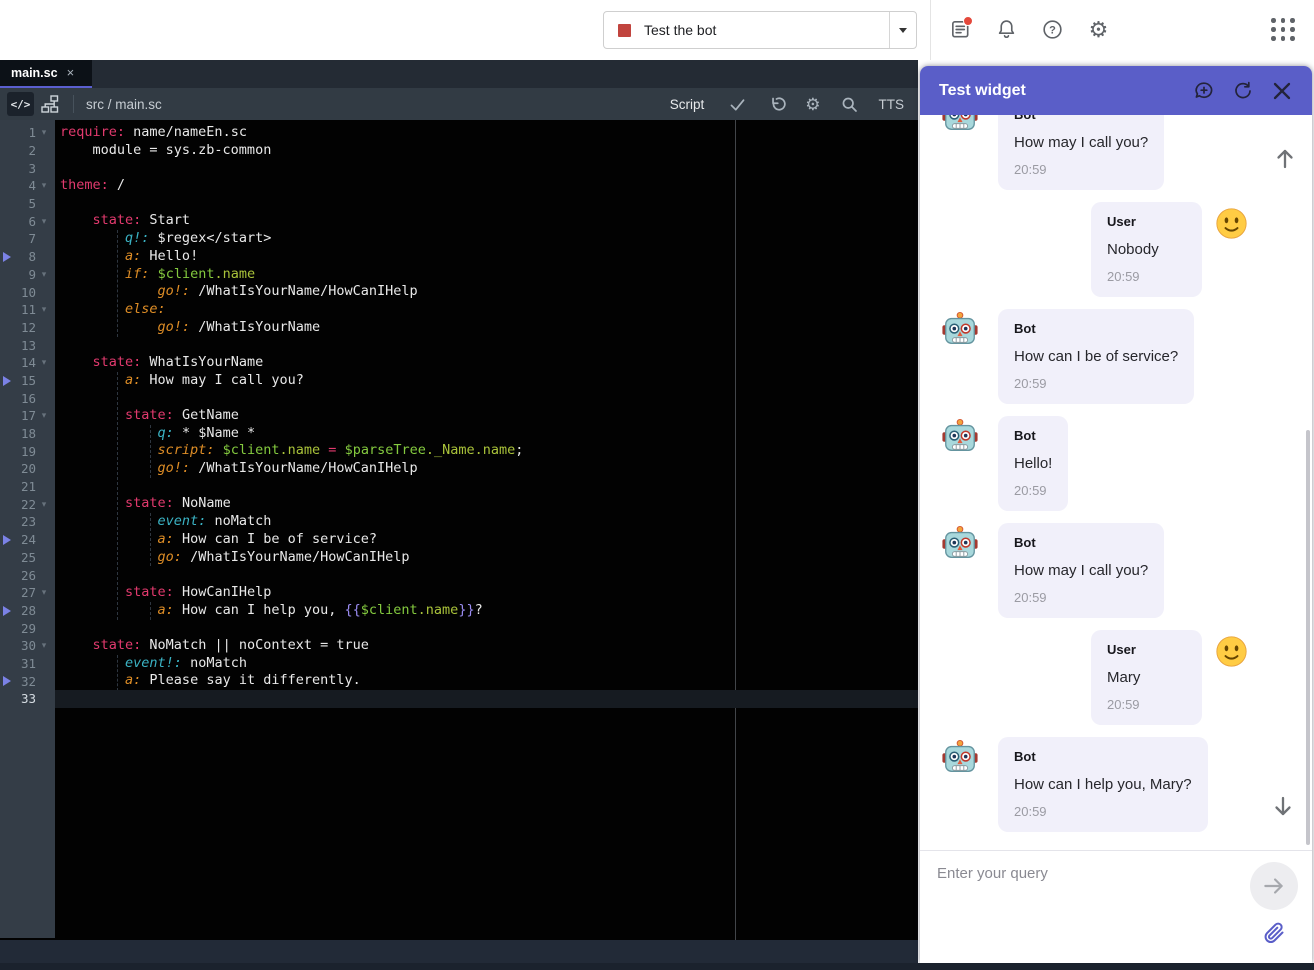 The width and height of the screenshot is (1314, 970). I want to click on code-line: a: How can I help you, {{$client.name}}?, so click(486, 611).